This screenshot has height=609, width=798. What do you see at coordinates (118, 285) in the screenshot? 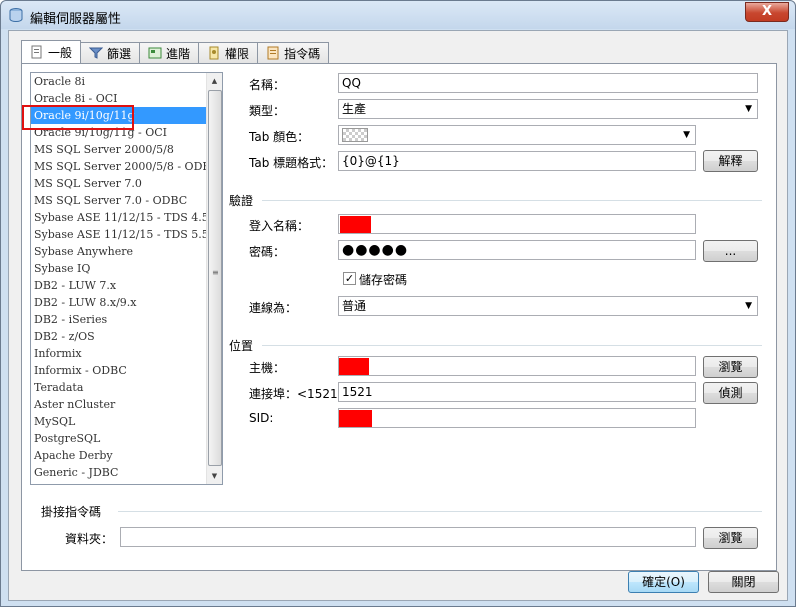
I see `server-type-item: DB2 - LUW 7.x` at bounding box center [118, 285].